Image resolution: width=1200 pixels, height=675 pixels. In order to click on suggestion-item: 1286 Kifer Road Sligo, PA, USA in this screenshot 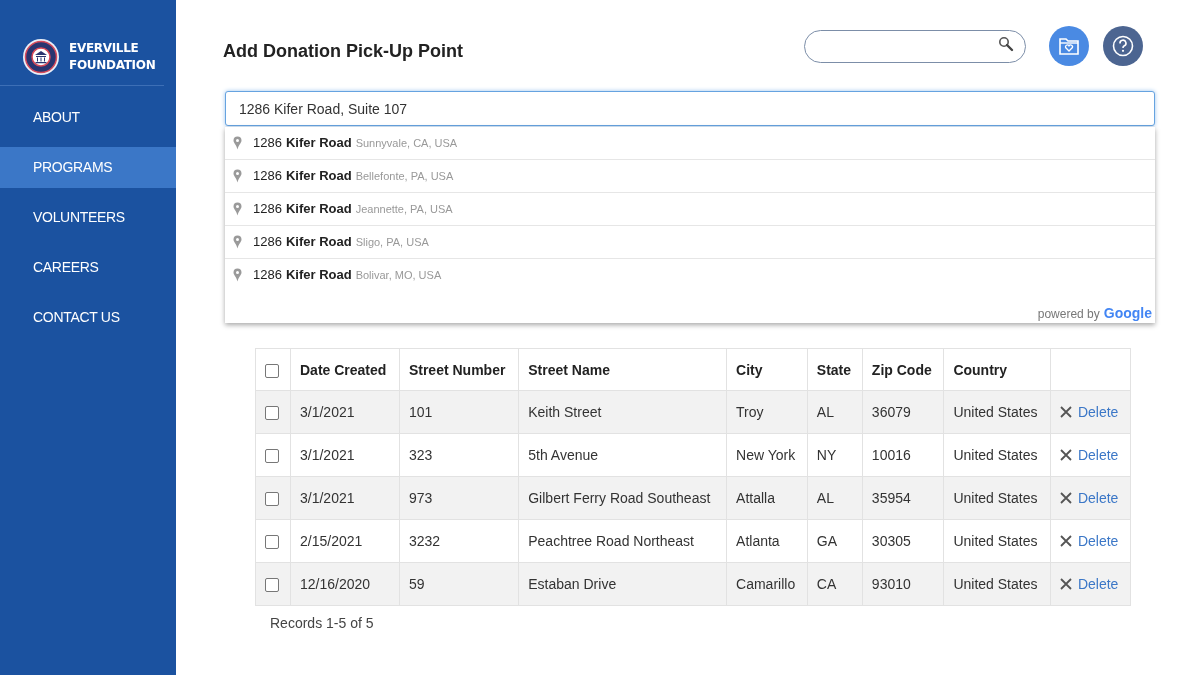, I will do `click(690, 242)`.